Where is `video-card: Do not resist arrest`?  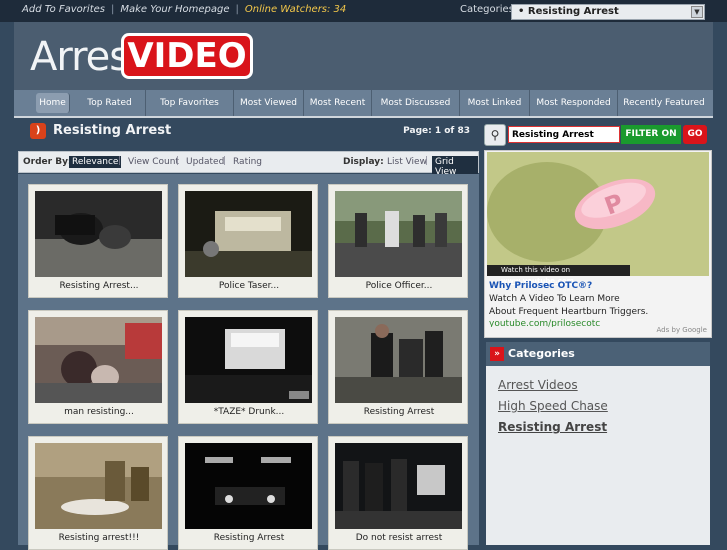
video-card: Do not resist arrest is located at coordinates (398, 493).